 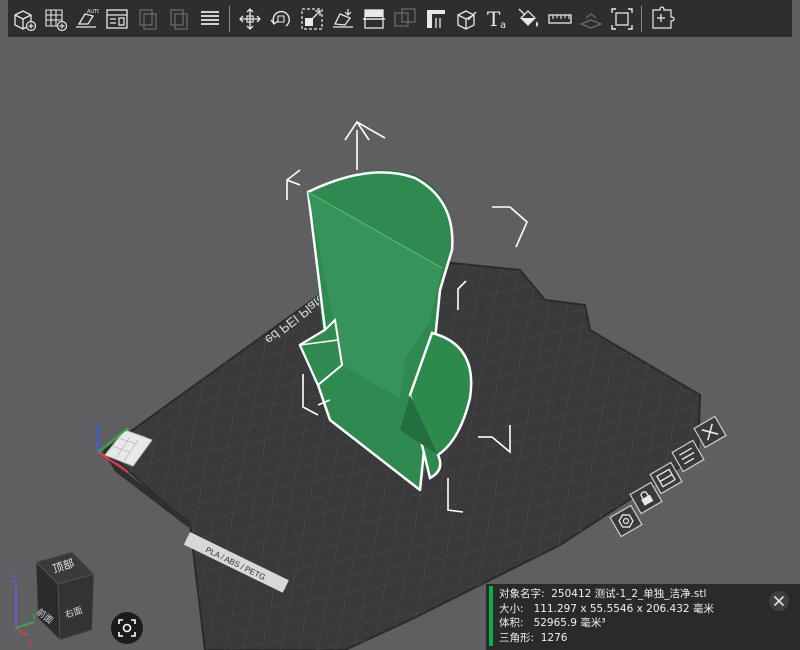 What do you see at coordinates (569, 623) in the screenshot?
I see `object-volume-value: 52965.9 毫米³` at bounding box center [569, 623].